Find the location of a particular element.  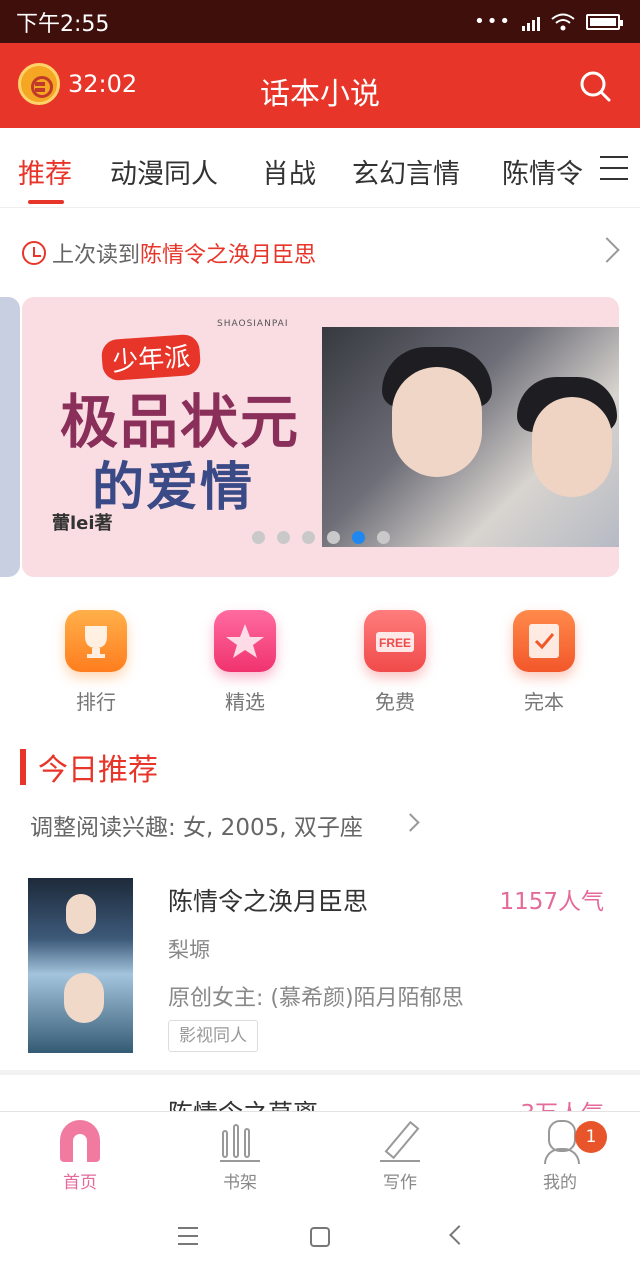

app-title: 话本小说 is located at coordinates (320, 94).